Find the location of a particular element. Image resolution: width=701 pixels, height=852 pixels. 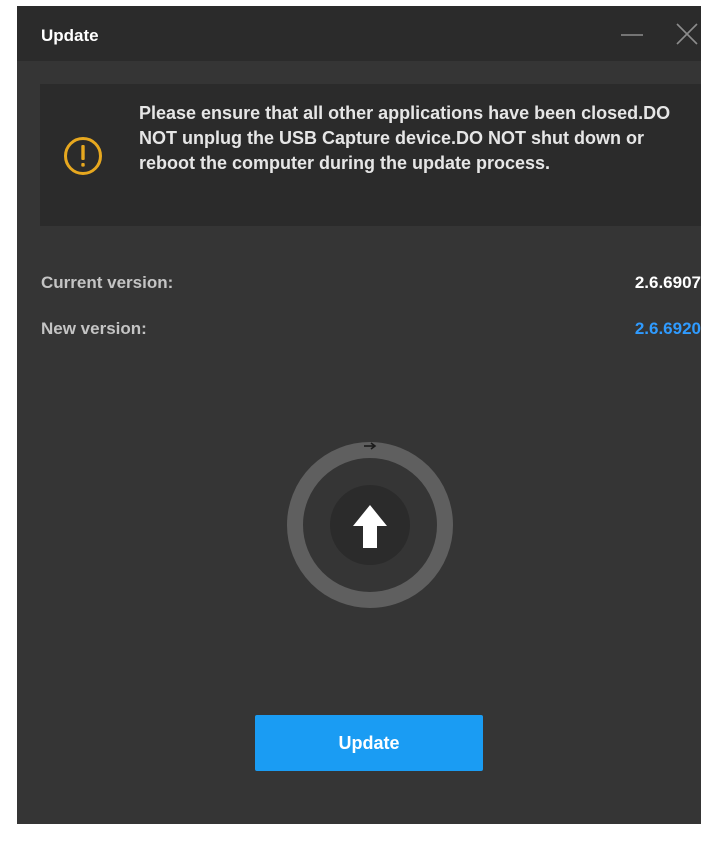

close-icon is located at coordinates (687, 34).